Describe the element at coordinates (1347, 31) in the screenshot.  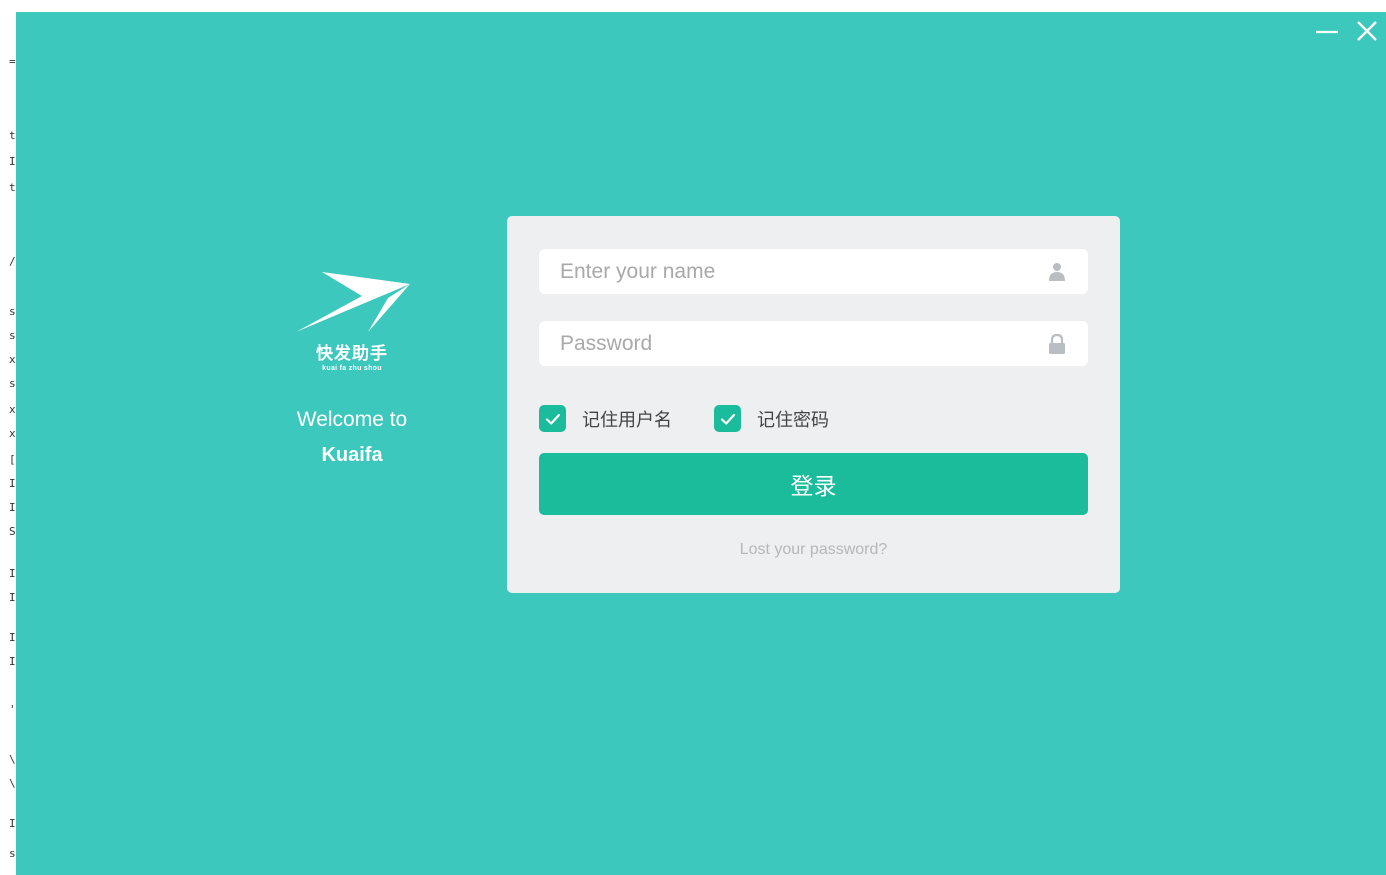
I see `window-controls` at that location.